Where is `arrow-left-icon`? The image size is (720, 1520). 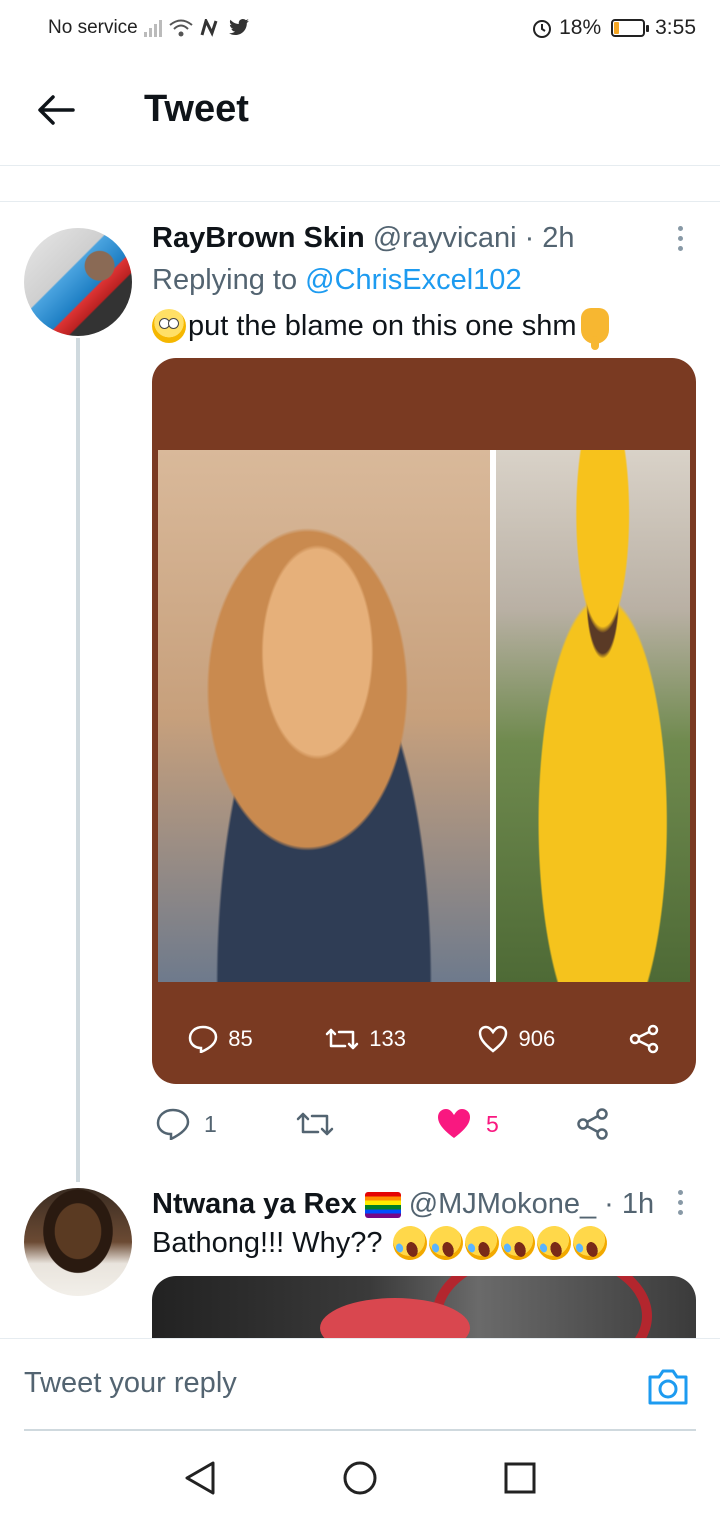
arrow-left-icon is located at coordinates (56, 110).